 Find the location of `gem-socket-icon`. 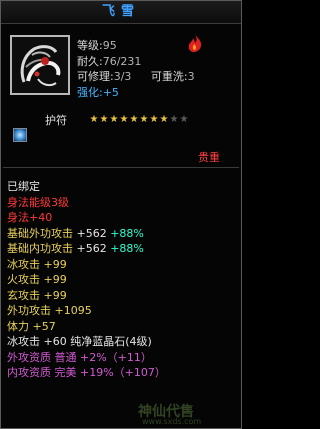

gem-socket-icon is located at coordinates (20, 135).